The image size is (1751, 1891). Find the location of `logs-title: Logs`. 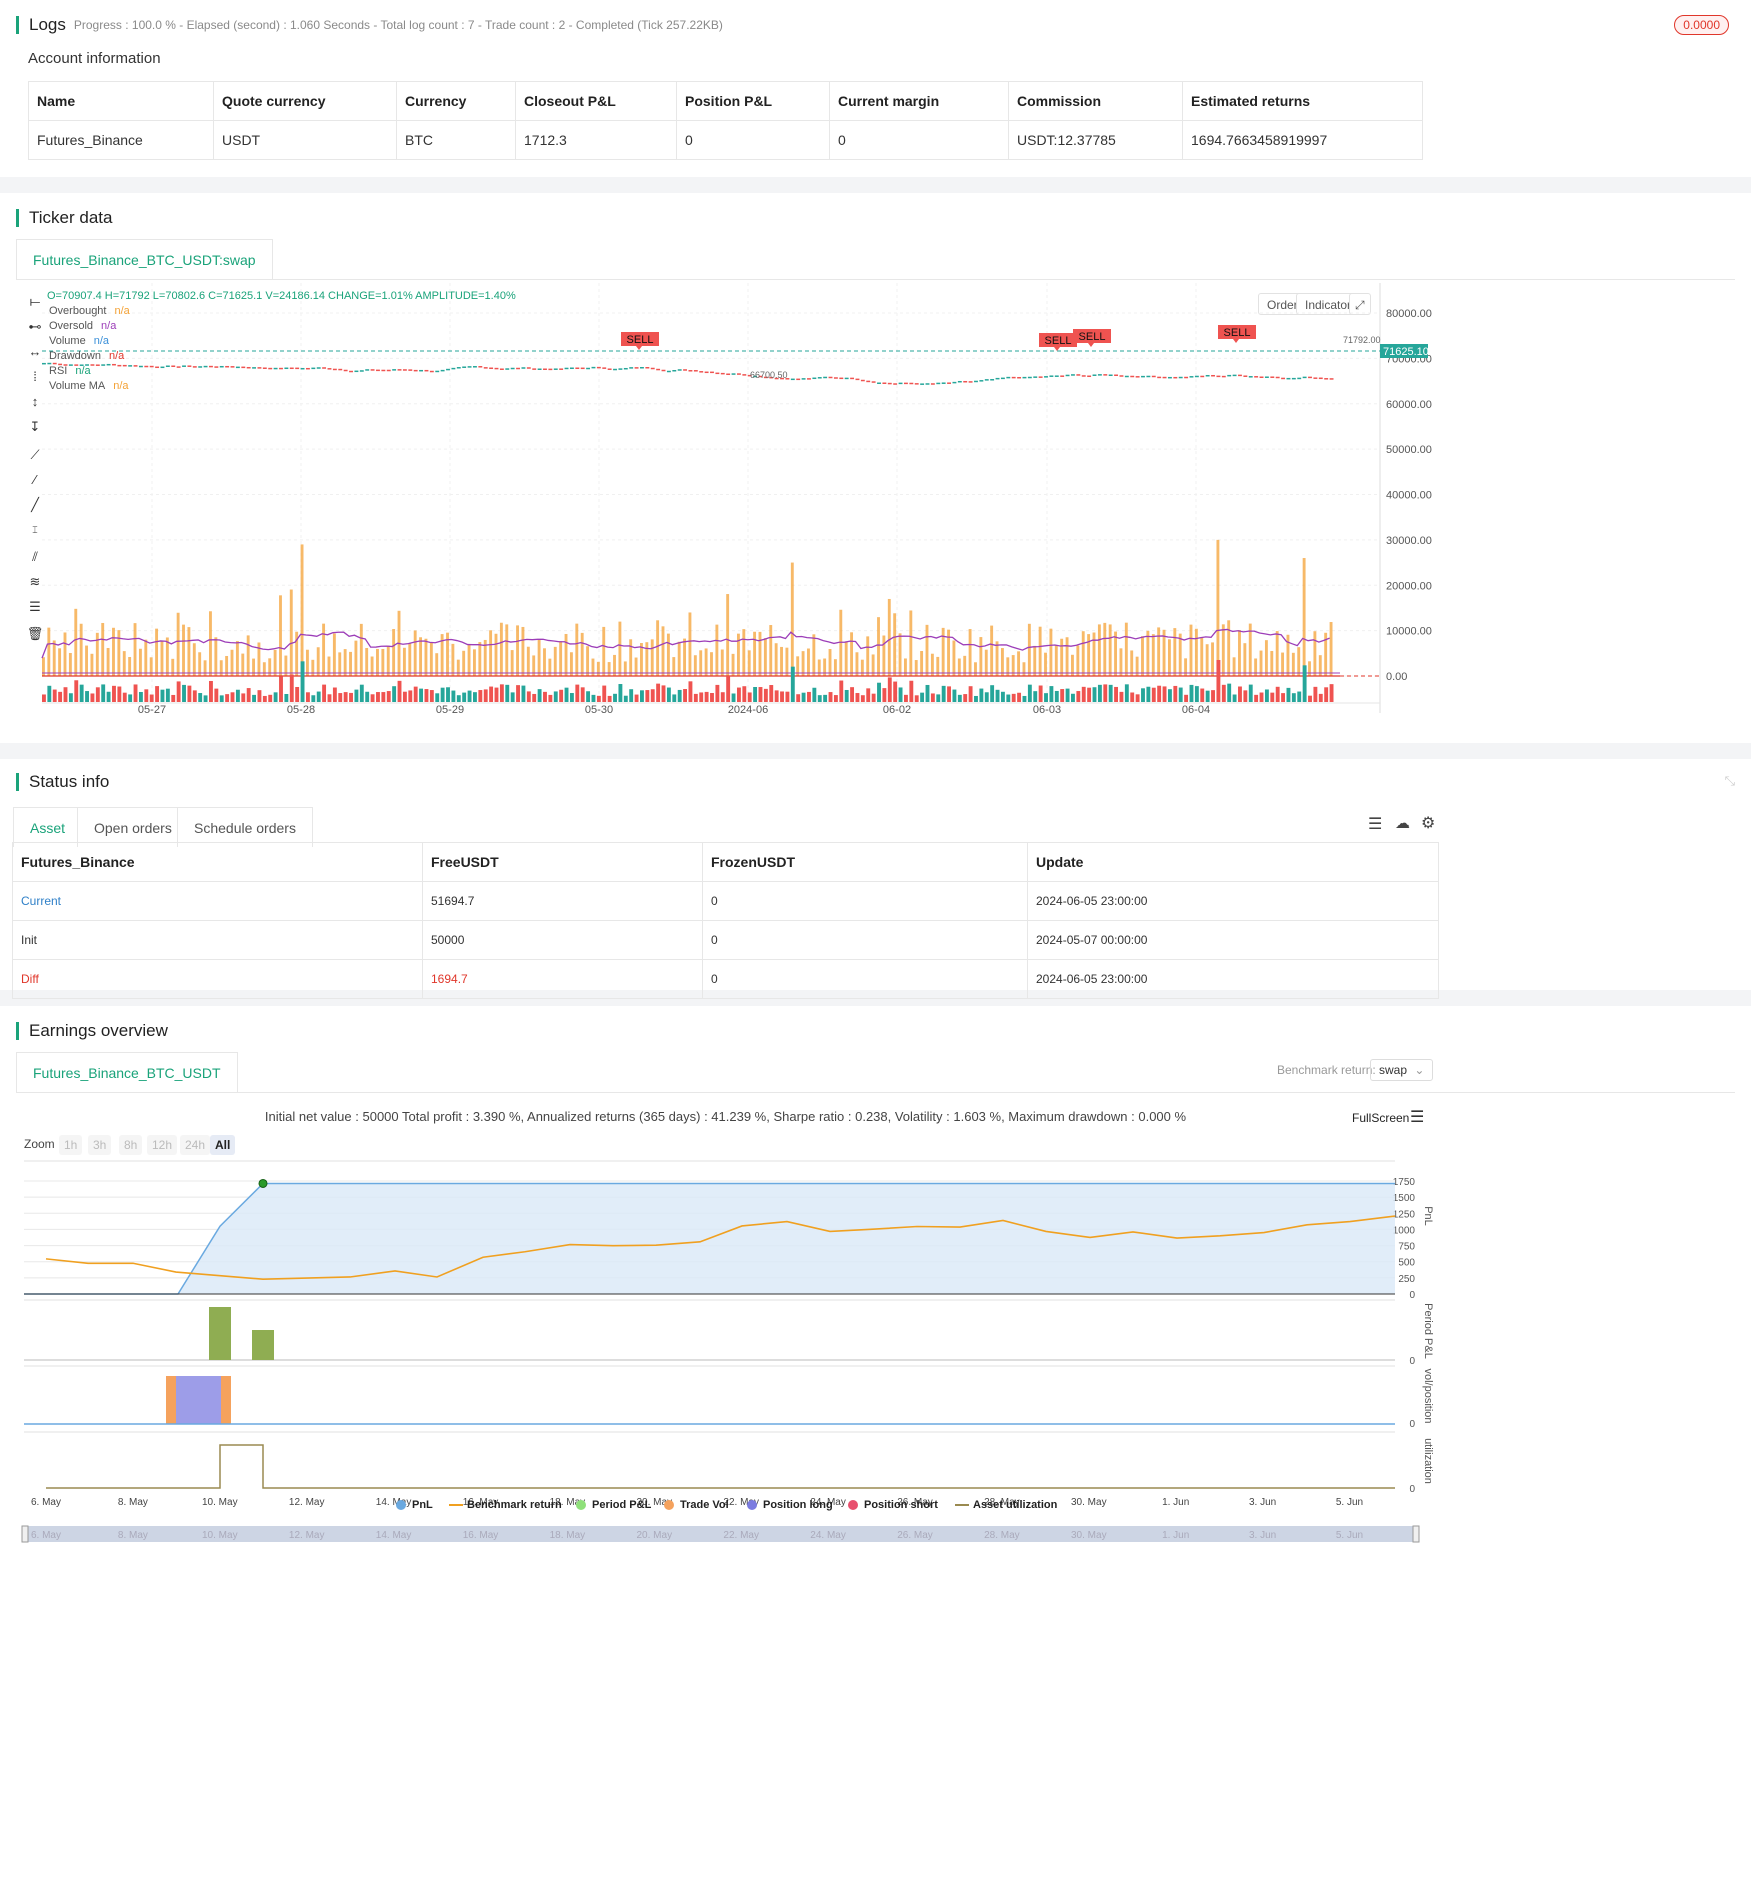

logs-title: Logs is located at coordinates (47, 24).